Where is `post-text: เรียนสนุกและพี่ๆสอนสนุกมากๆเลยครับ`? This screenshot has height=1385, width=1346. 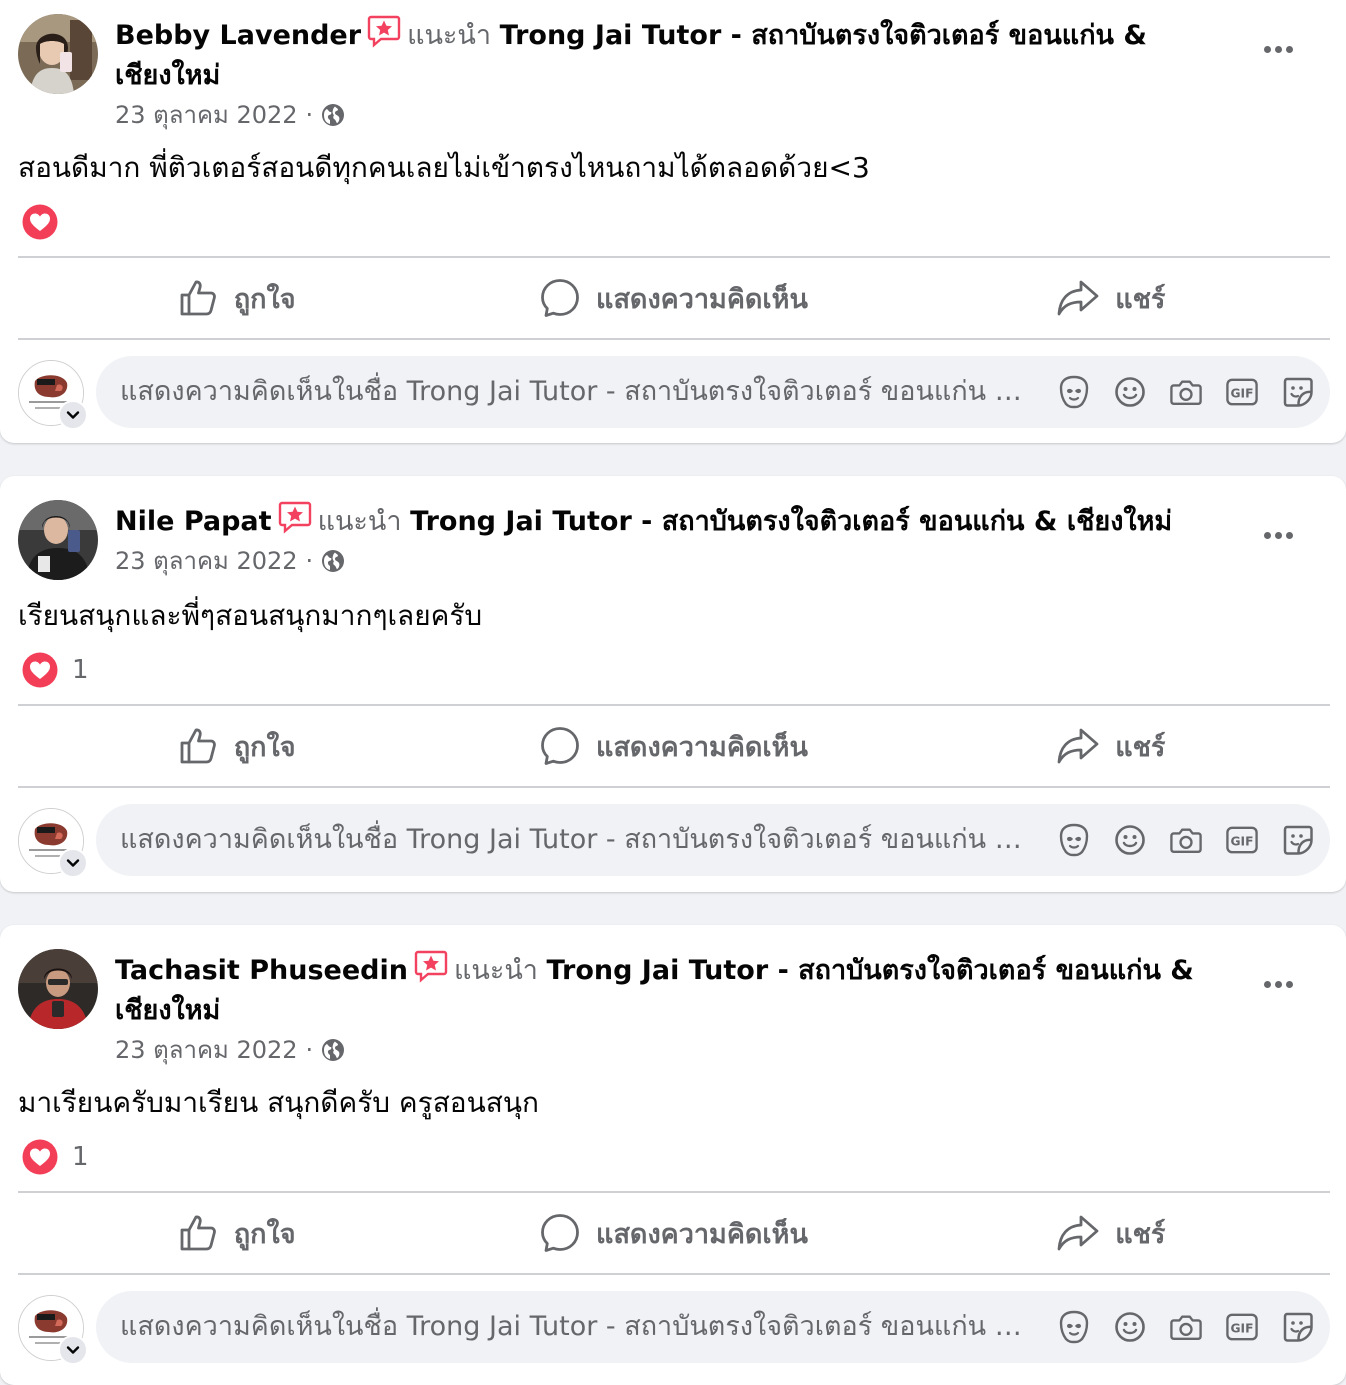 post-text: เรียนสนุกและพี่ๆสอนสนุกมากๆเลยครับ is located at coordinates (250, 615).